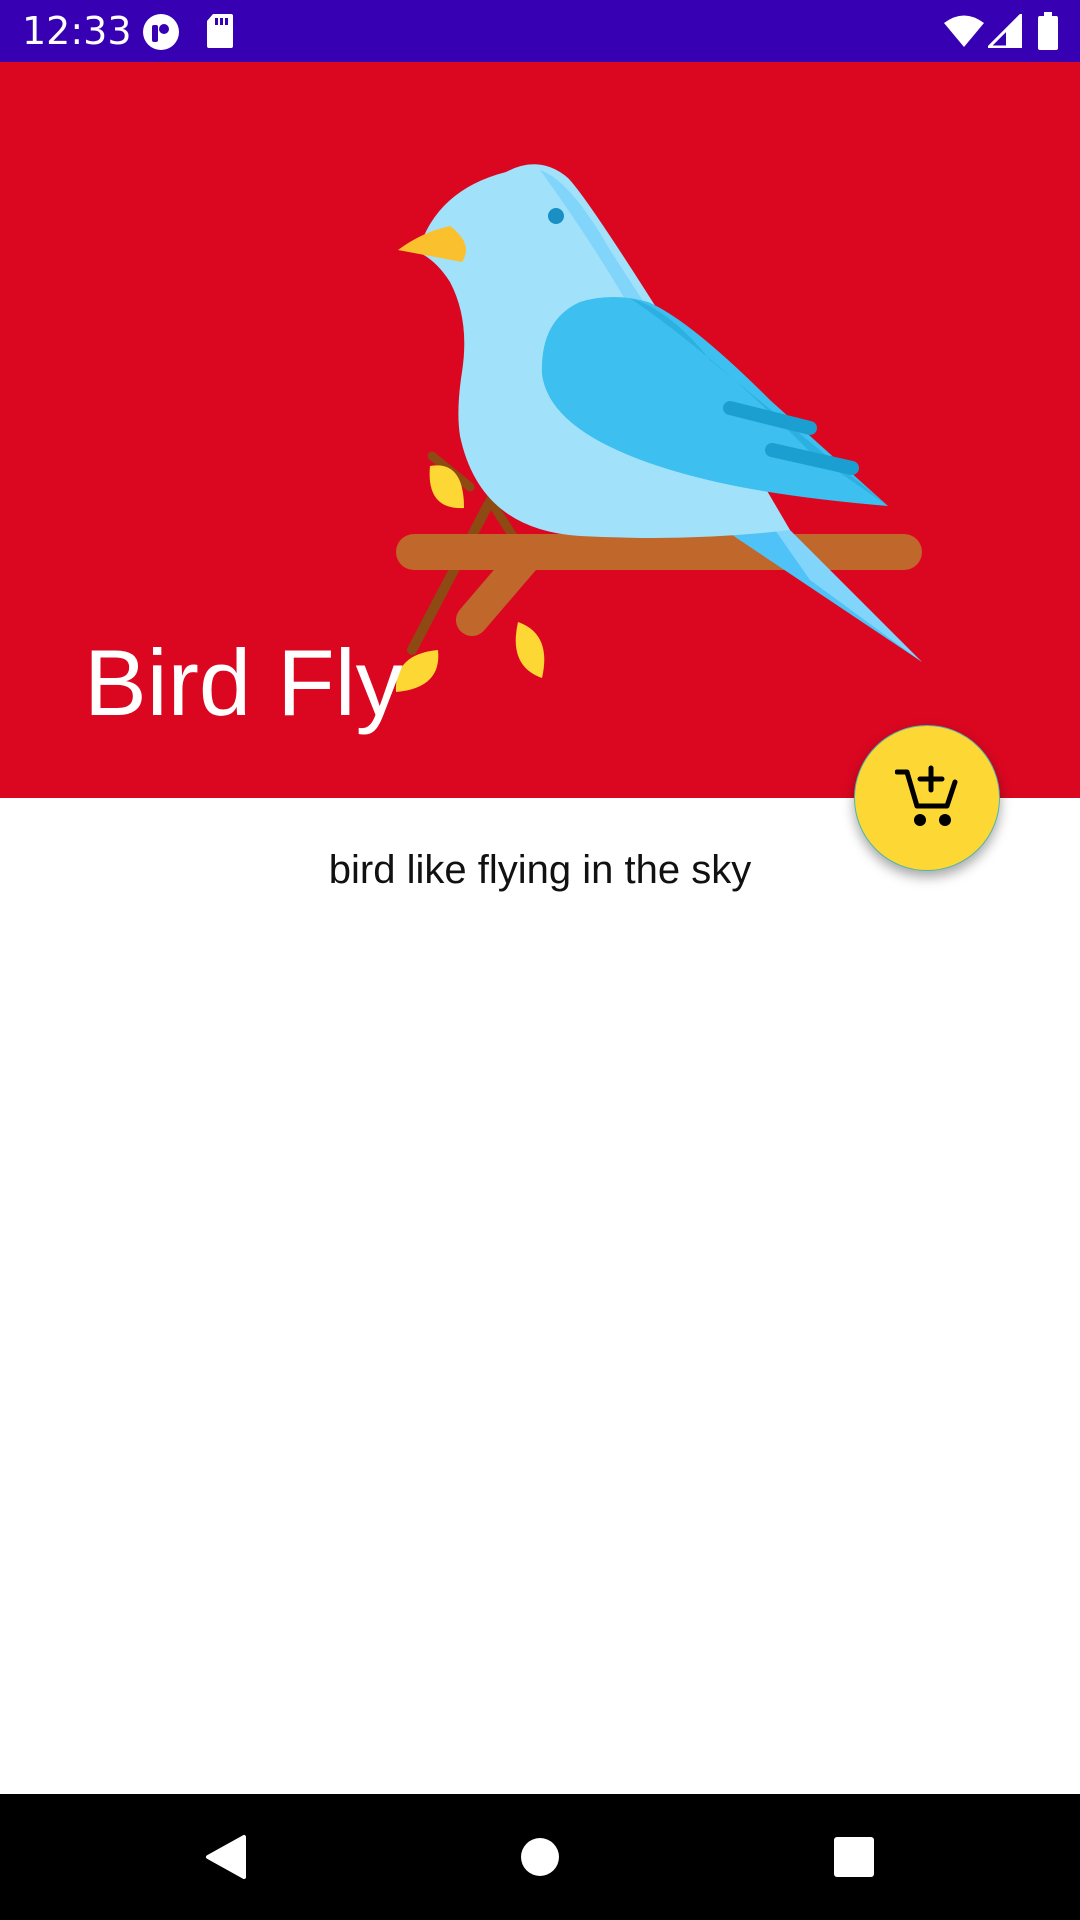 This screenshot has height=1920, width=1080. I want to click on recents-icon, so click(854, 1857).